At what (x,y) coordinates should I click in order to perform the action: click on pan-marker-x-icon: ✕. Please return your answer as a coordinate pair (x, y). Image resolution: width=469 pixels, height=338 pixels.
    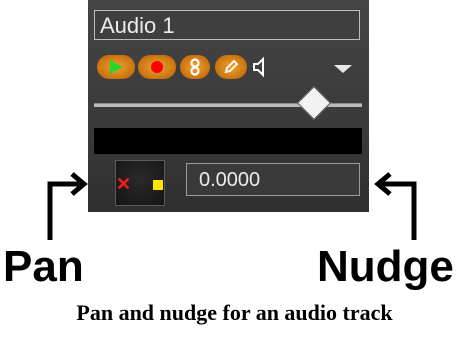
    Looking at the image, I should click on (124, 184).